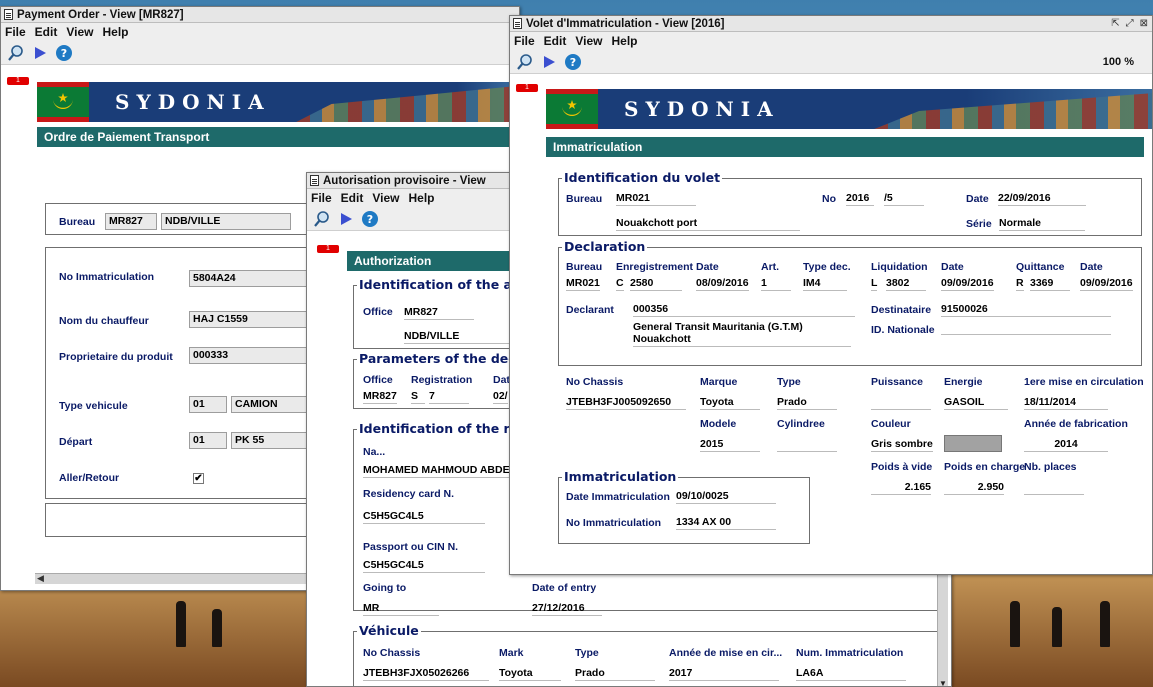 The width and height of the screenshot is (1153, 687). What do you see at coordinates (595, 382) in the screenshot?
I see `chassis-label: No Chassis` at bounding box center [595, 382].